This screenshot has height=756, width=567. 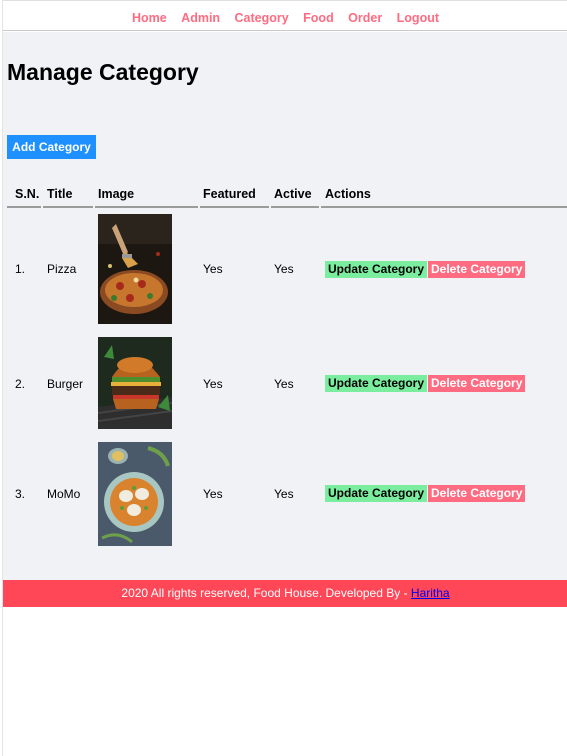 What do you see at coordinates (20, 384) in the screenshot?
I see `row-sn: 2.` at bounding box center [20, 384].